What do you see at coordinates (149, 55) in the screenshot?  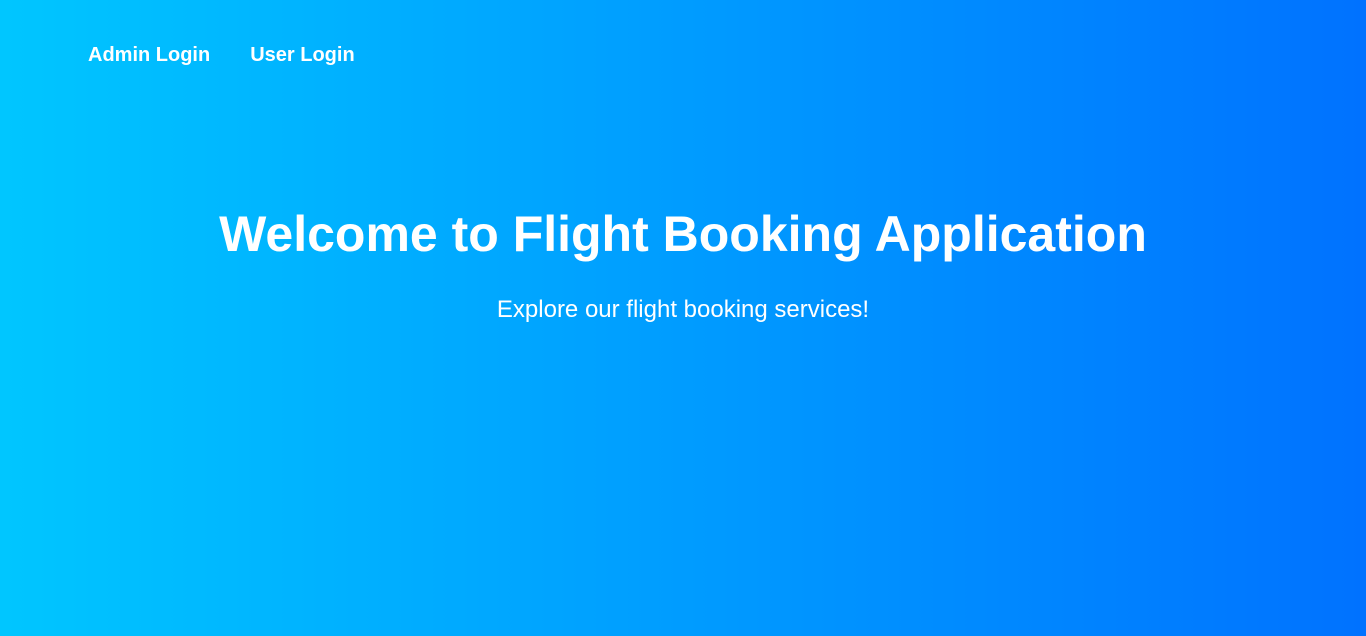 I see `admin-login-link: Admin Login` at bounding box center [149, 55].